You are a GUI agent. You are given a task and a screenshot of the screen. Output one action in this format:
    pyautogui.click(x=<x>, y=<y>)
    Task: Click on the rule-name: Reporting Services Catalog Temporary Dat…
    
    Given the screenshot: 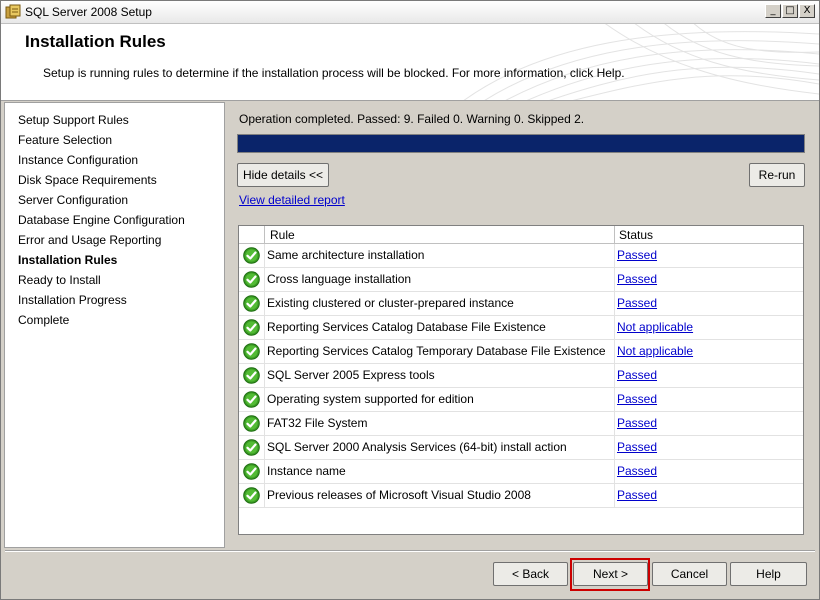 What is the action you would take?
    pyautogui.click(x=436, y=351)
    